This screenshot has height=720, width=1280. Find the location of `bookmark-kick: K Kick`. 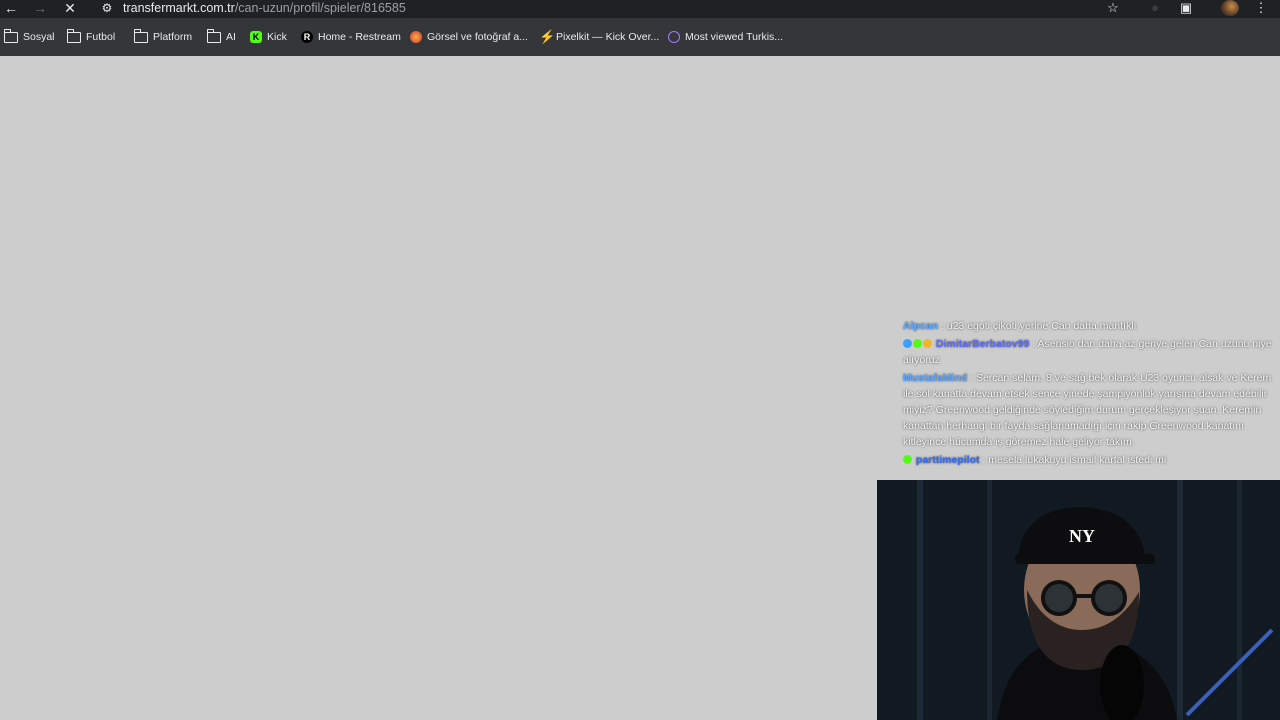

bookmark-kick: K Kick is located at coordinates (268, 37).